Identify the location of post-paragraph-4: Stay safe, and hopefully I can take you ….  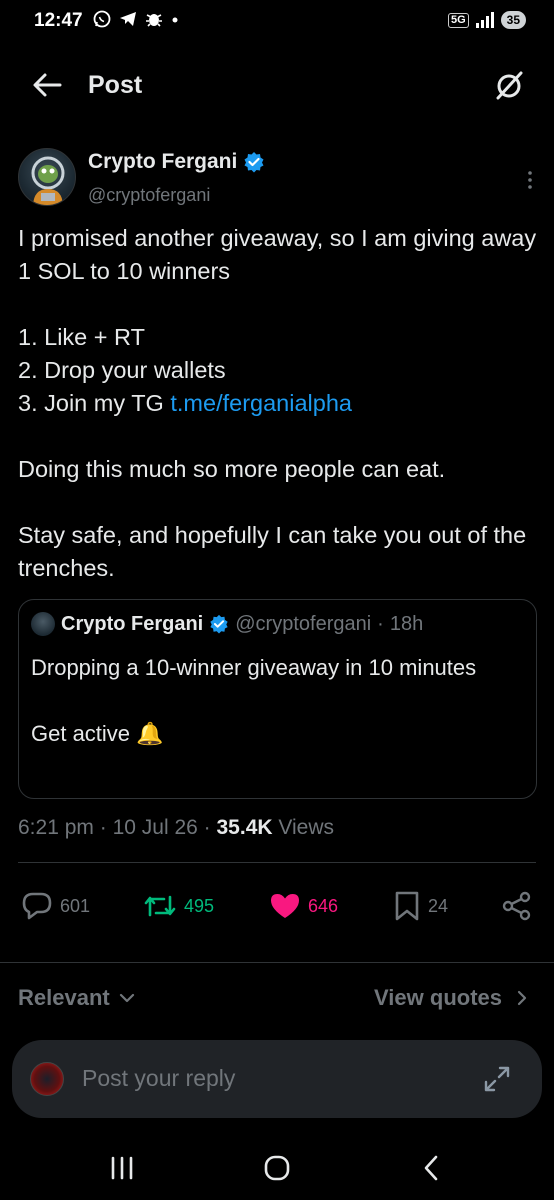
(272, 551).